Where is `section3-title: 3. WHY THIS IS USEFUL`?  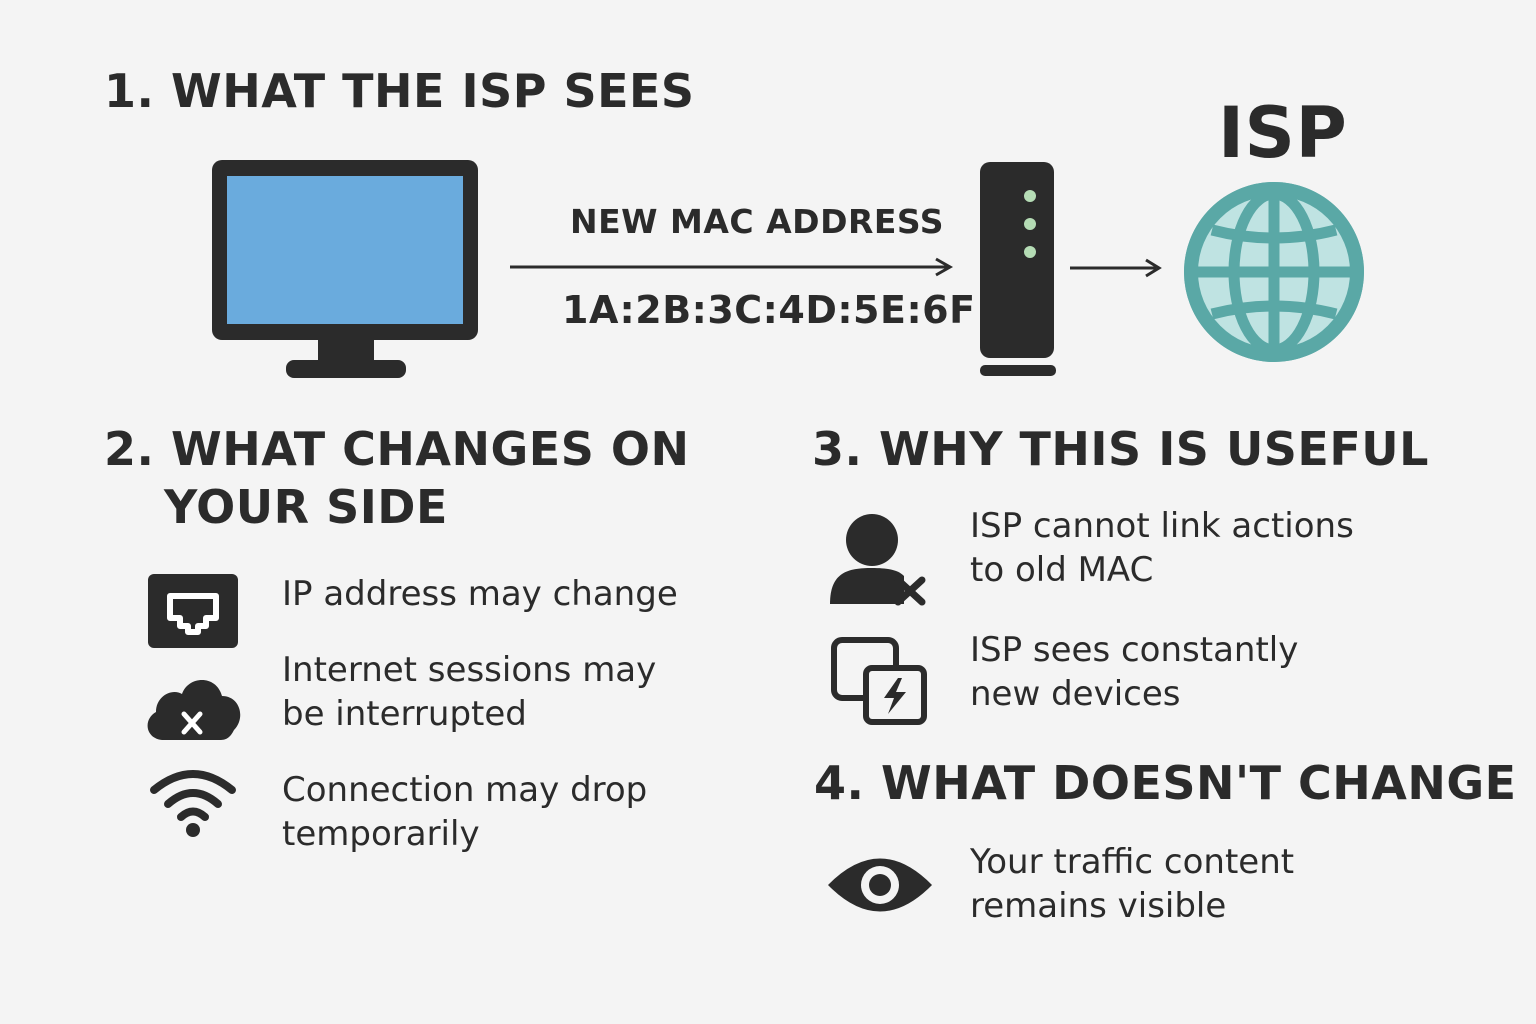
section3-title: 3. WHY THIS IS USEFUL is located at coordinates (1120, 449).